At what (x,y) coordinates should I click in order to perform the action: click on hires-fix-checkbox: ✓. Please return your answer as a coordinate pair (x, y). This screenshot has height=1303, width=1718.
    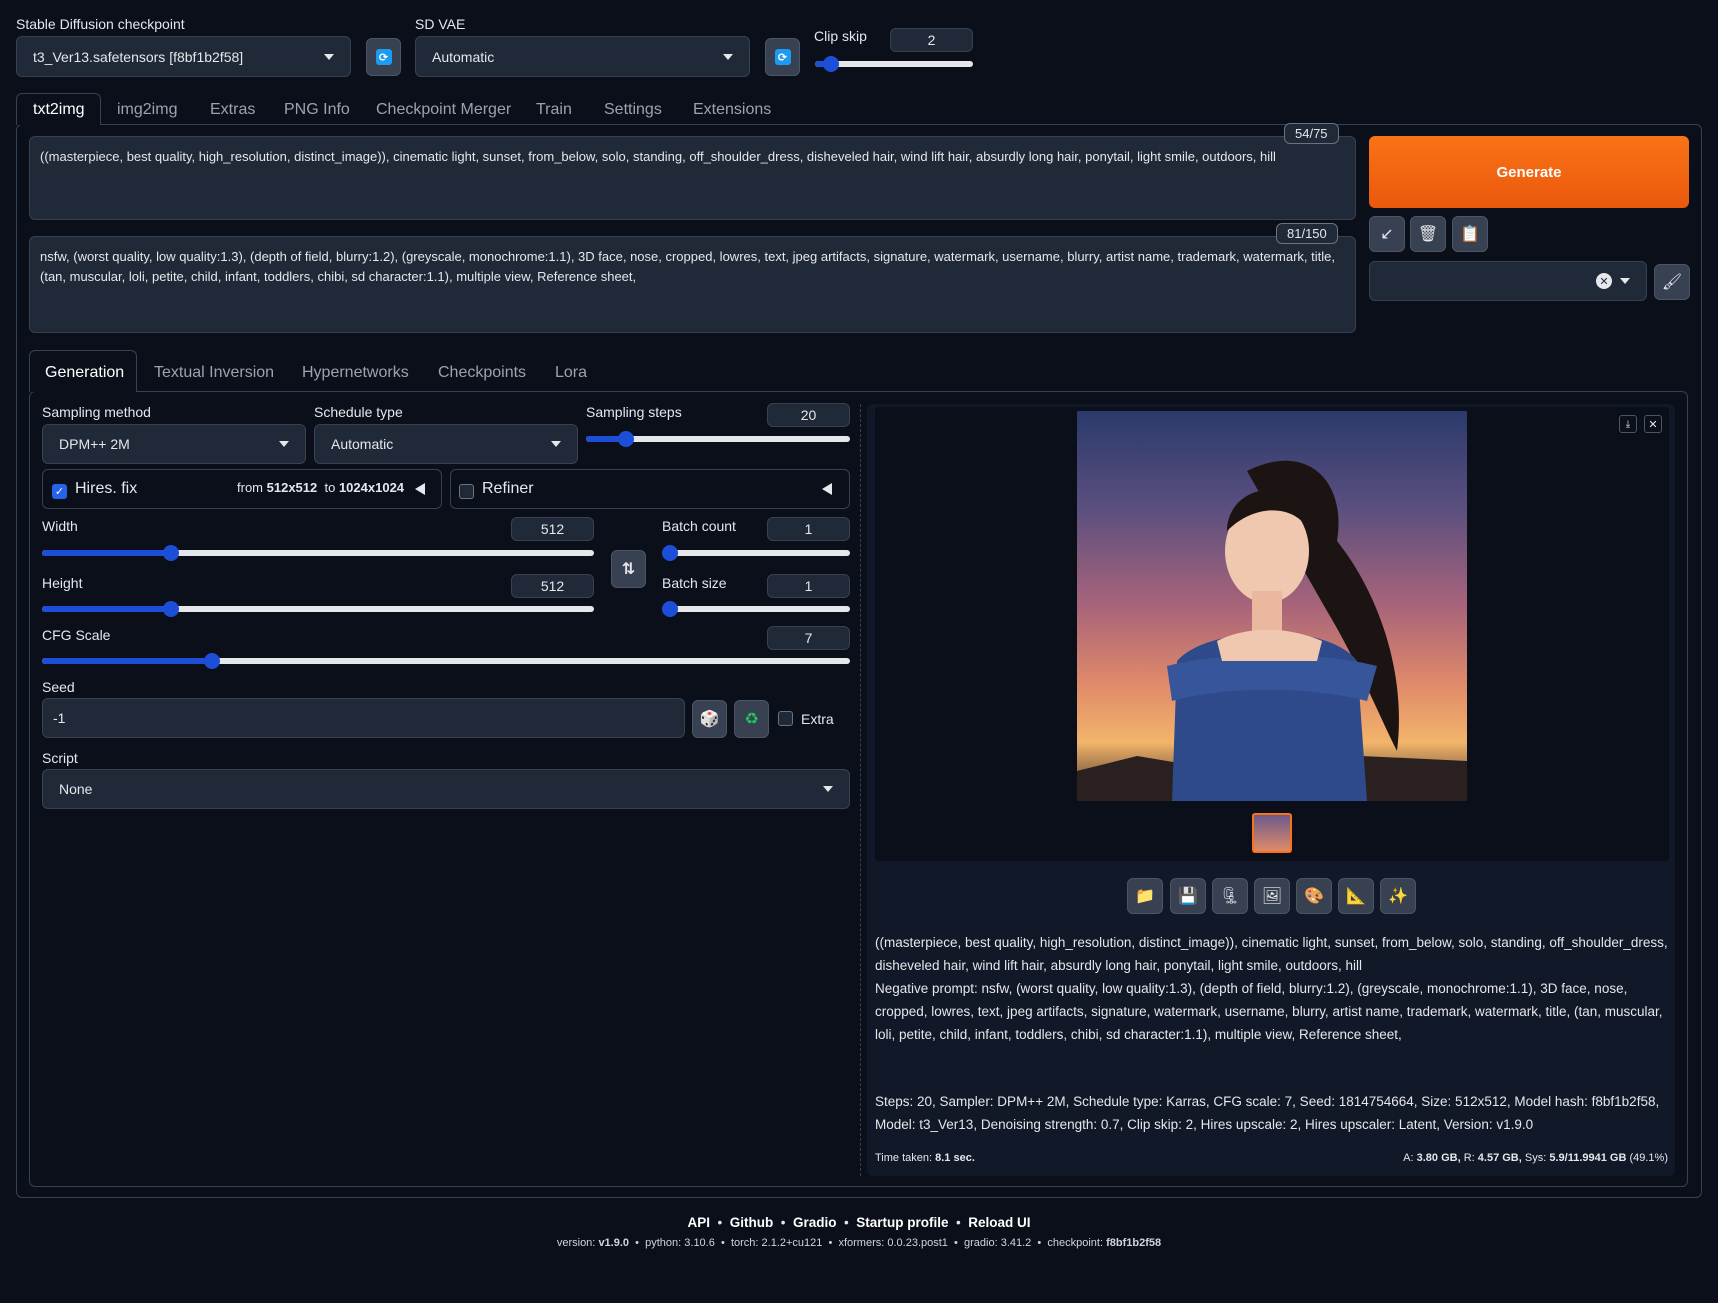
    Looking at the image, I should click on (59, 491).